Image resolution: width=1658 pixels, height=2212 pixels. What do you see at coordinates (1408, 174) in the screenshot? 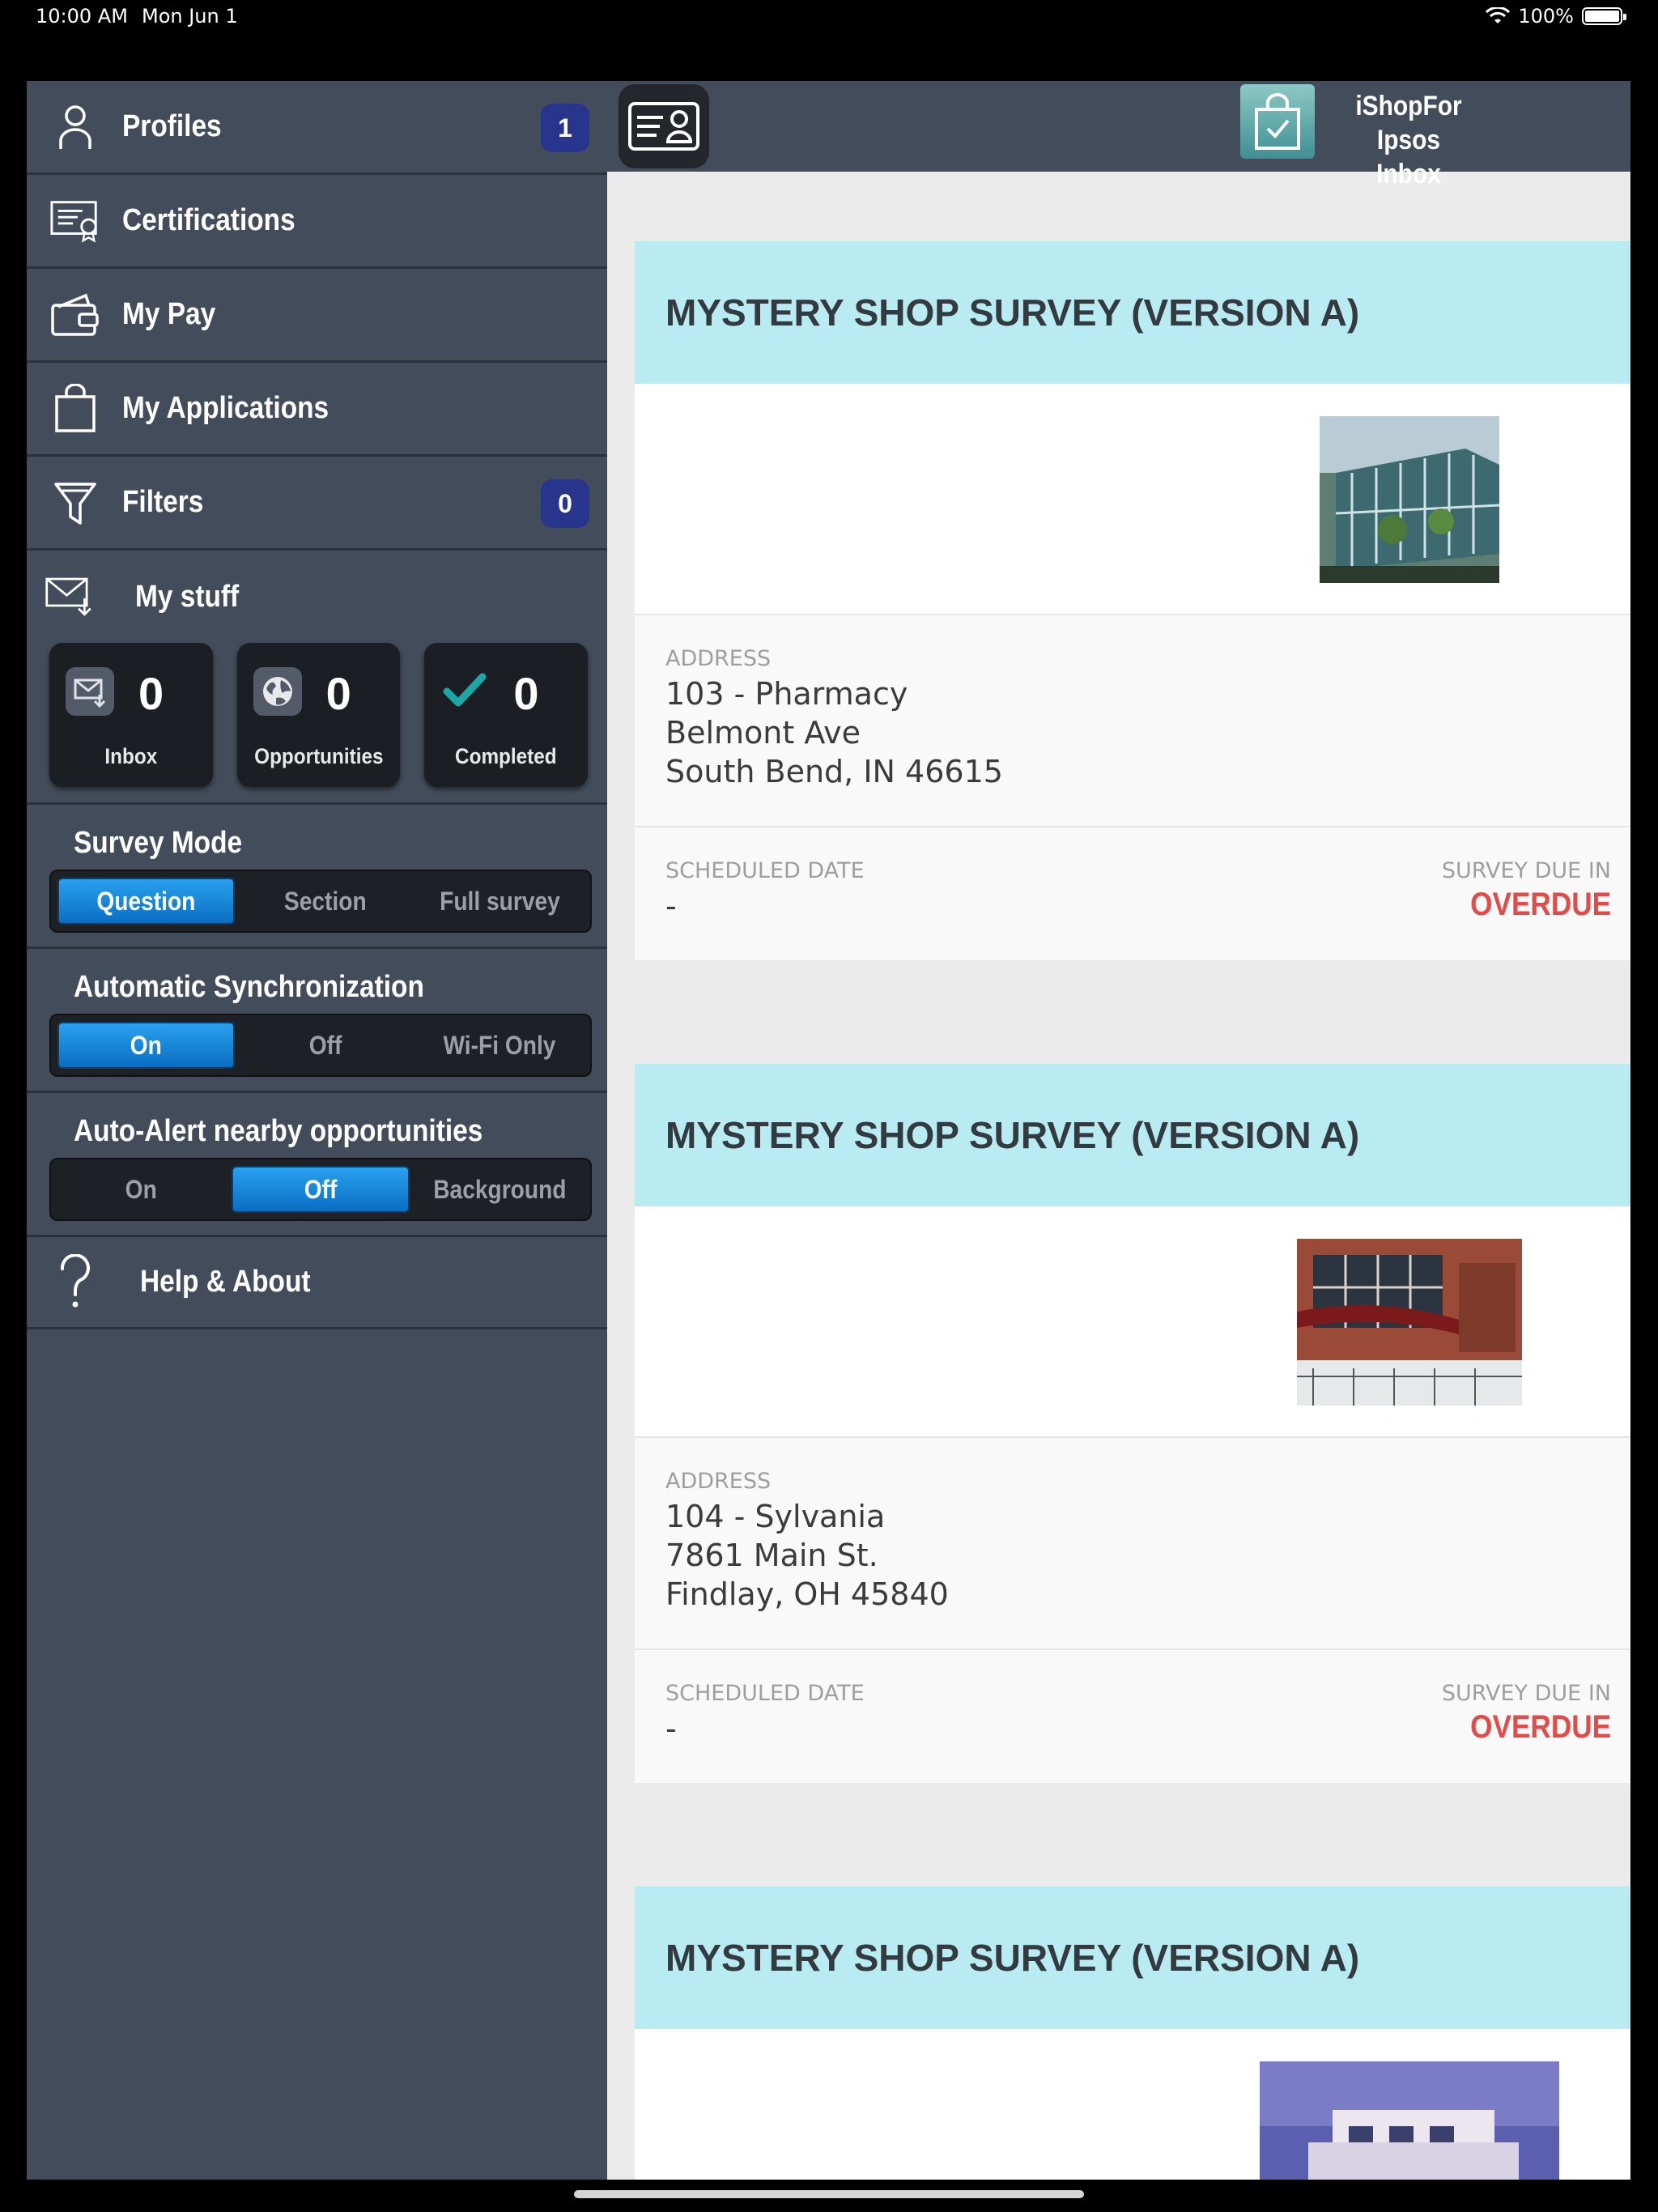
I see `current-view-name: Inbox` at bounding box center [1408, 174].